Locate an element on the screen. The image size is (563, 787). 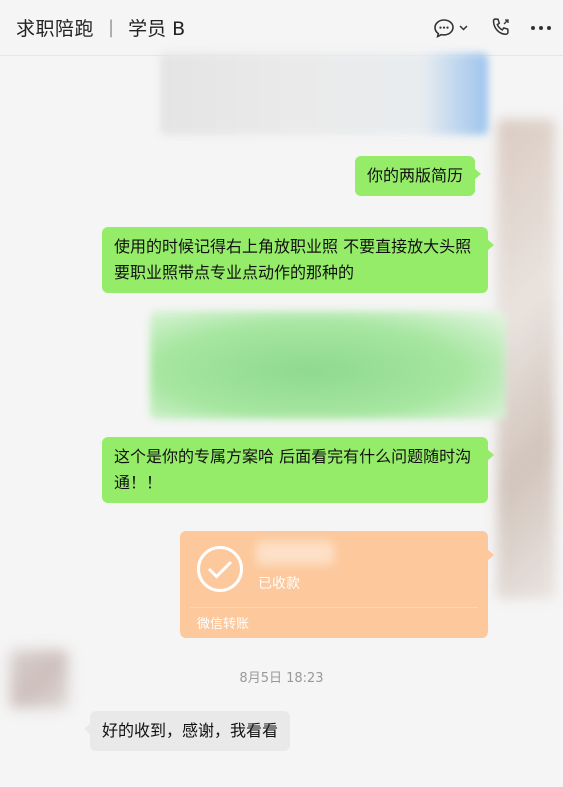
chat-header: 求职陪跑 | 学员 B is located at coordinates (281, 28).